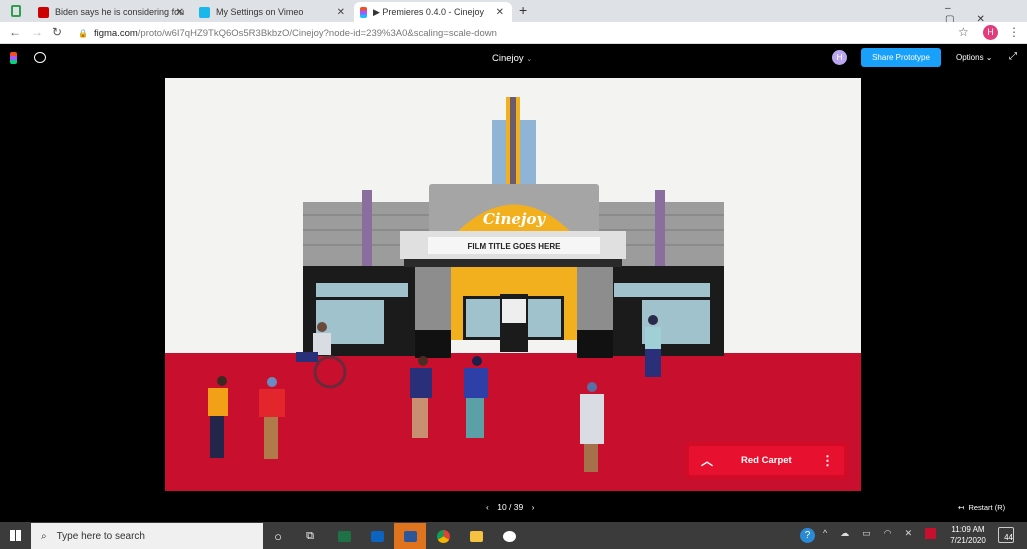 This screenshot has width=1027, height=549. What do you see at coordinates (515, 246) in the screenshot?
I see `marquee-title: FILM TITLE GOES HERE` at bounding box center [515, 246].